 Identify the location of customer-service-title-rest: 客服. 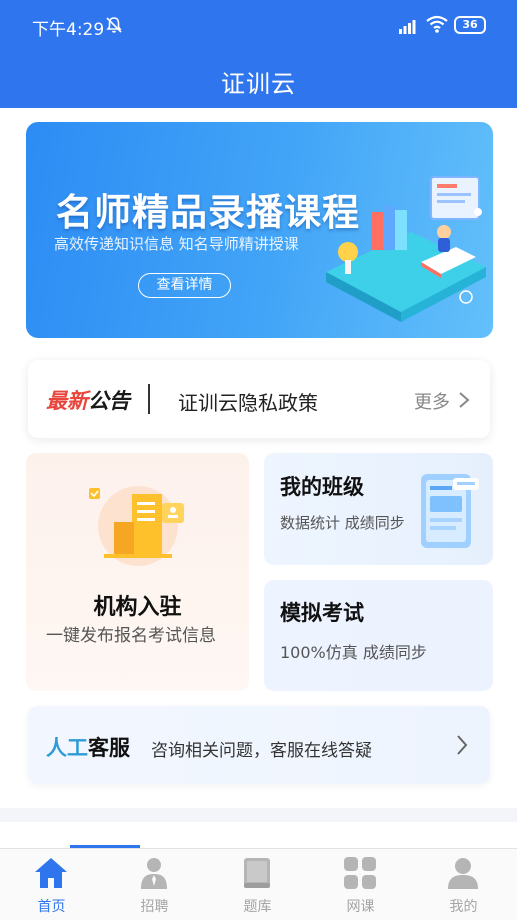
(109, 748).